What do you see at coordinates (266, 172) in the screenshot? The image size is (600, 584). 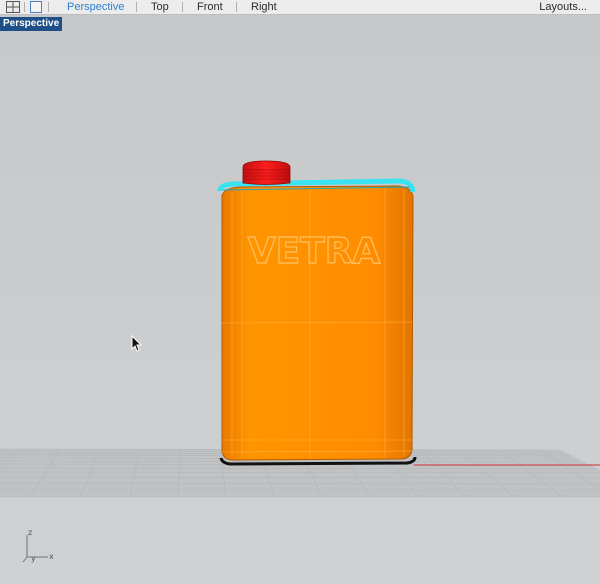 I see `can-cap` at bounding box center [266, 172].